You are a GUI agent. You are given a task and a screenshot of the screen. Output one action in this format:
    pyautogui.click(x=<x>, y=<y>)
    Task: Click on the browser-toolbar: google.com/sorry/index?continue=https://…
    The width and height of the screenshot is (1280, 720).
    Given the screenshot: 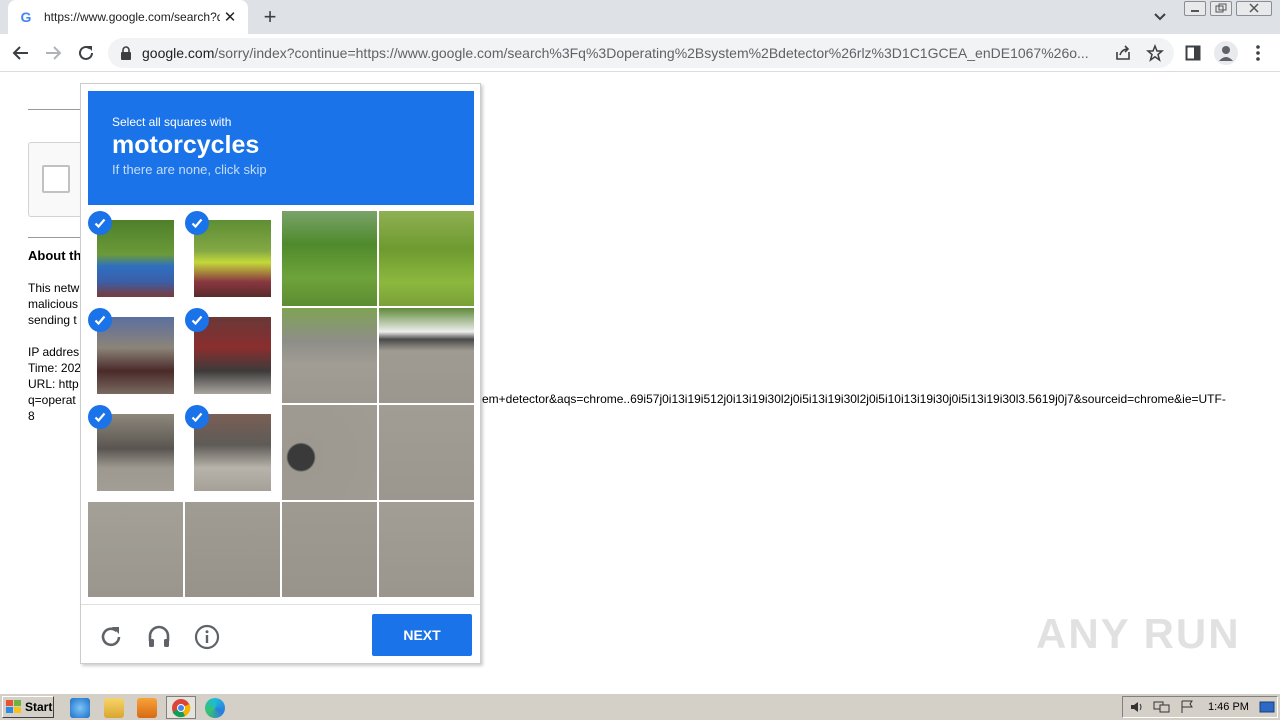 What is the action you would take?
    pyautogui.click(x=640, y=53)
    